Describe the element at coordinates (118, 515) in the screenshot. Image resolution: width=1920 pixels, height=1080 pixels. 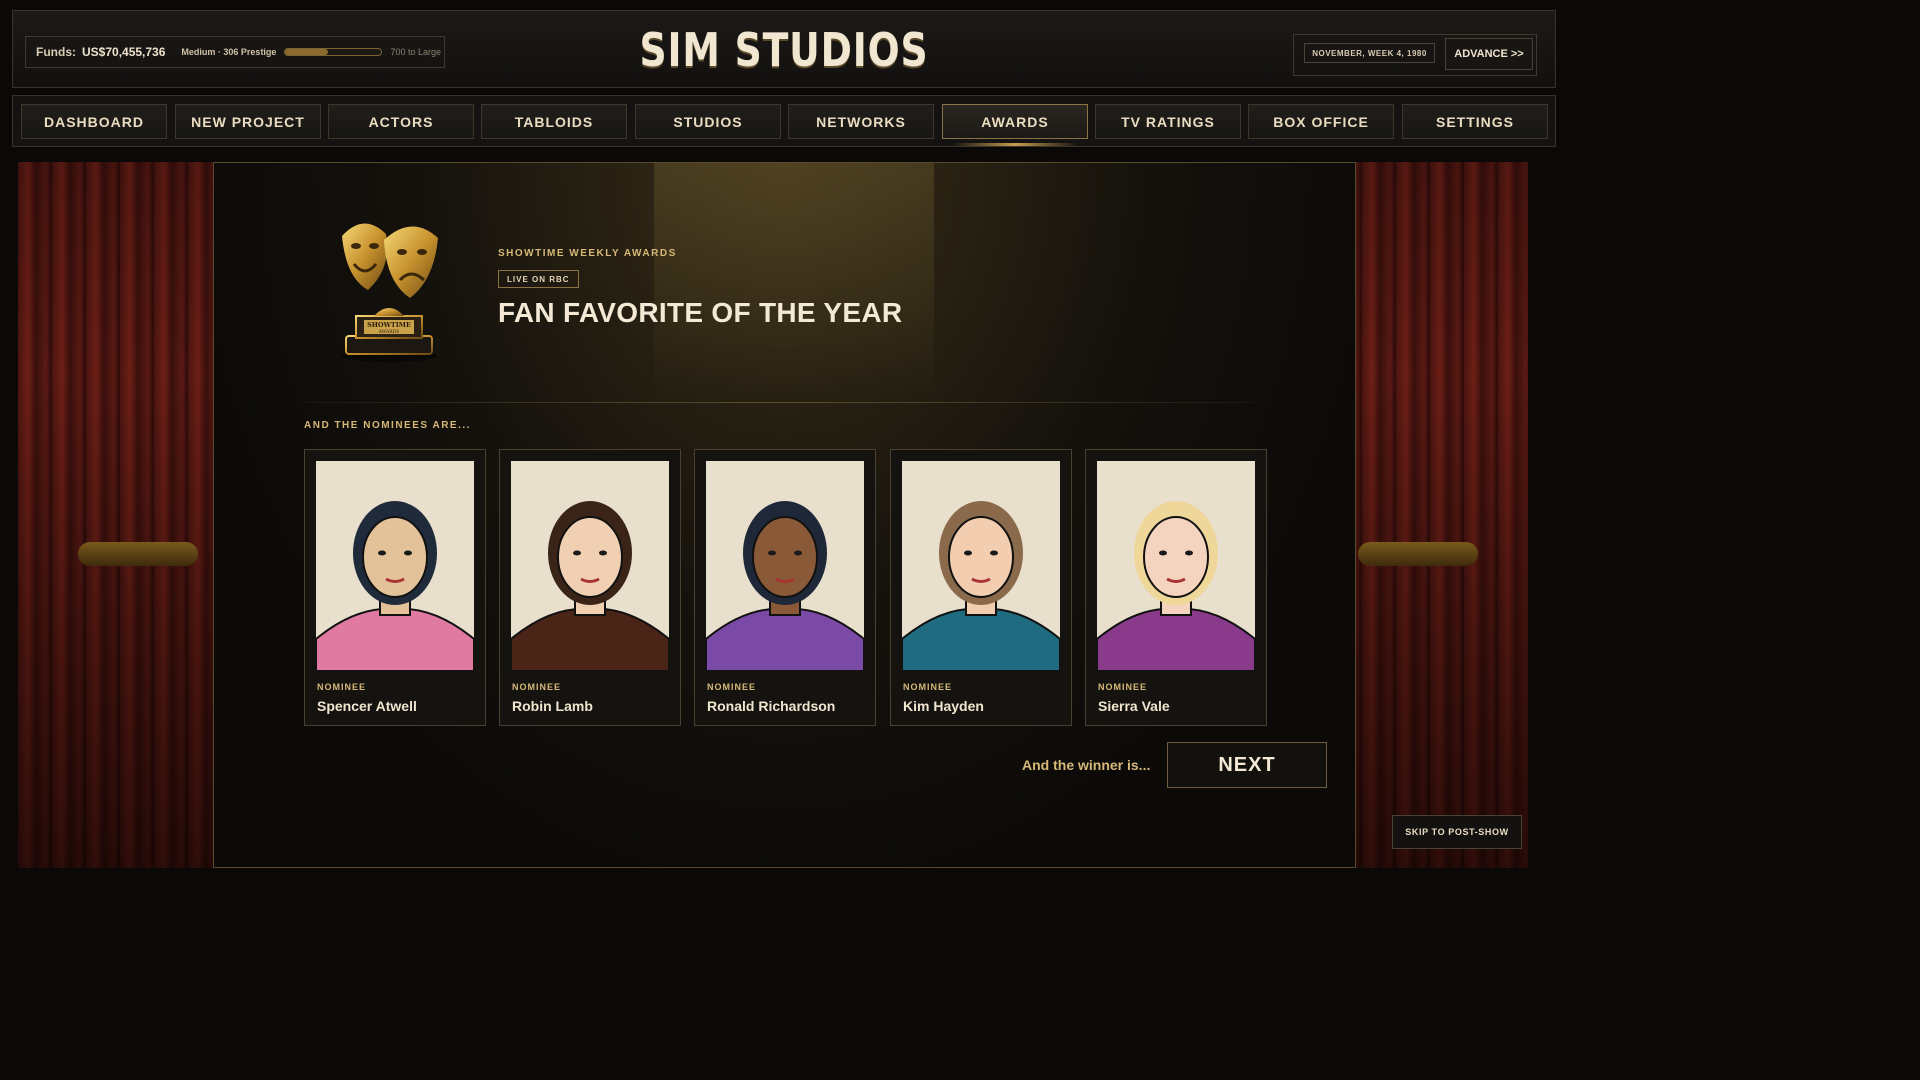
I see `left-curtain` at that location.